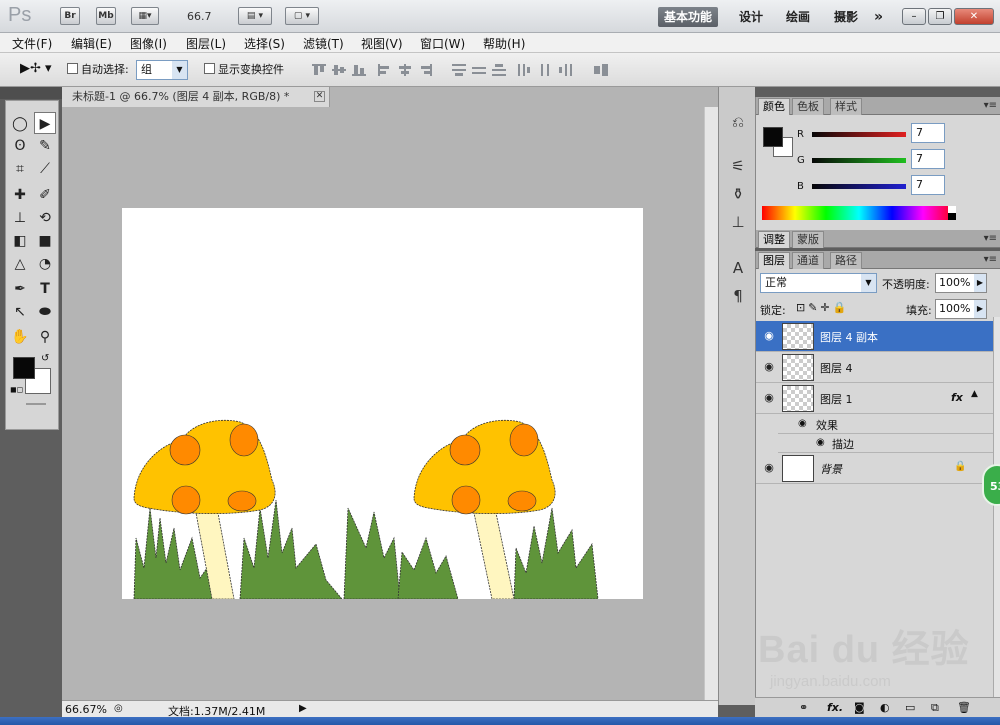  Describe the element at coordinates (70, 16) in the screenshot. I see `bridge-button: Br` at that location.